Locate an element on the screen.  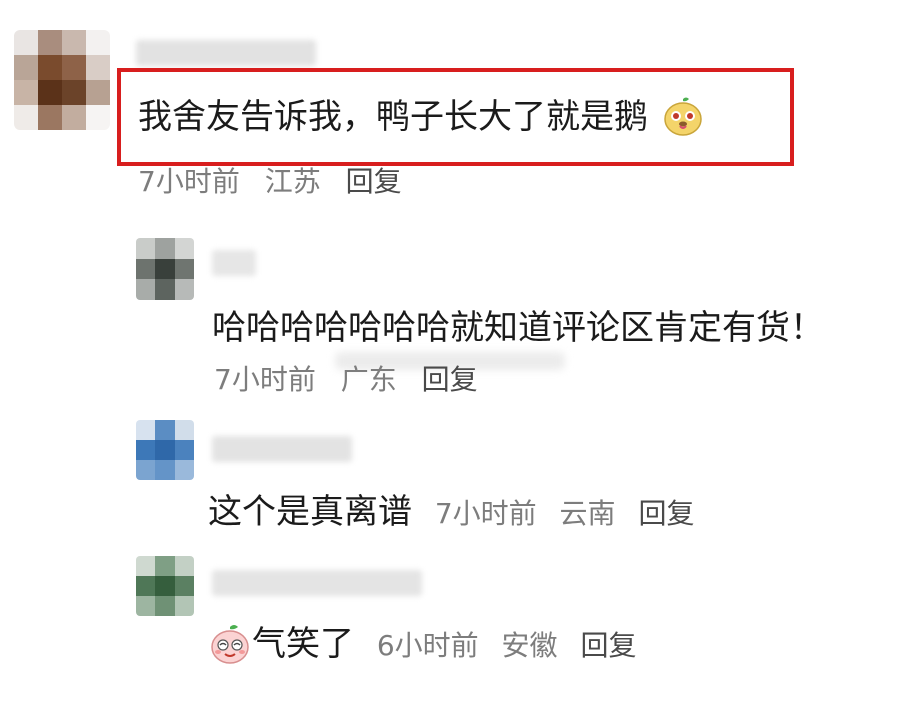
comment-text: 这个是真离谱 7小时前 云南 回复 is located at coordinates (458, 513).